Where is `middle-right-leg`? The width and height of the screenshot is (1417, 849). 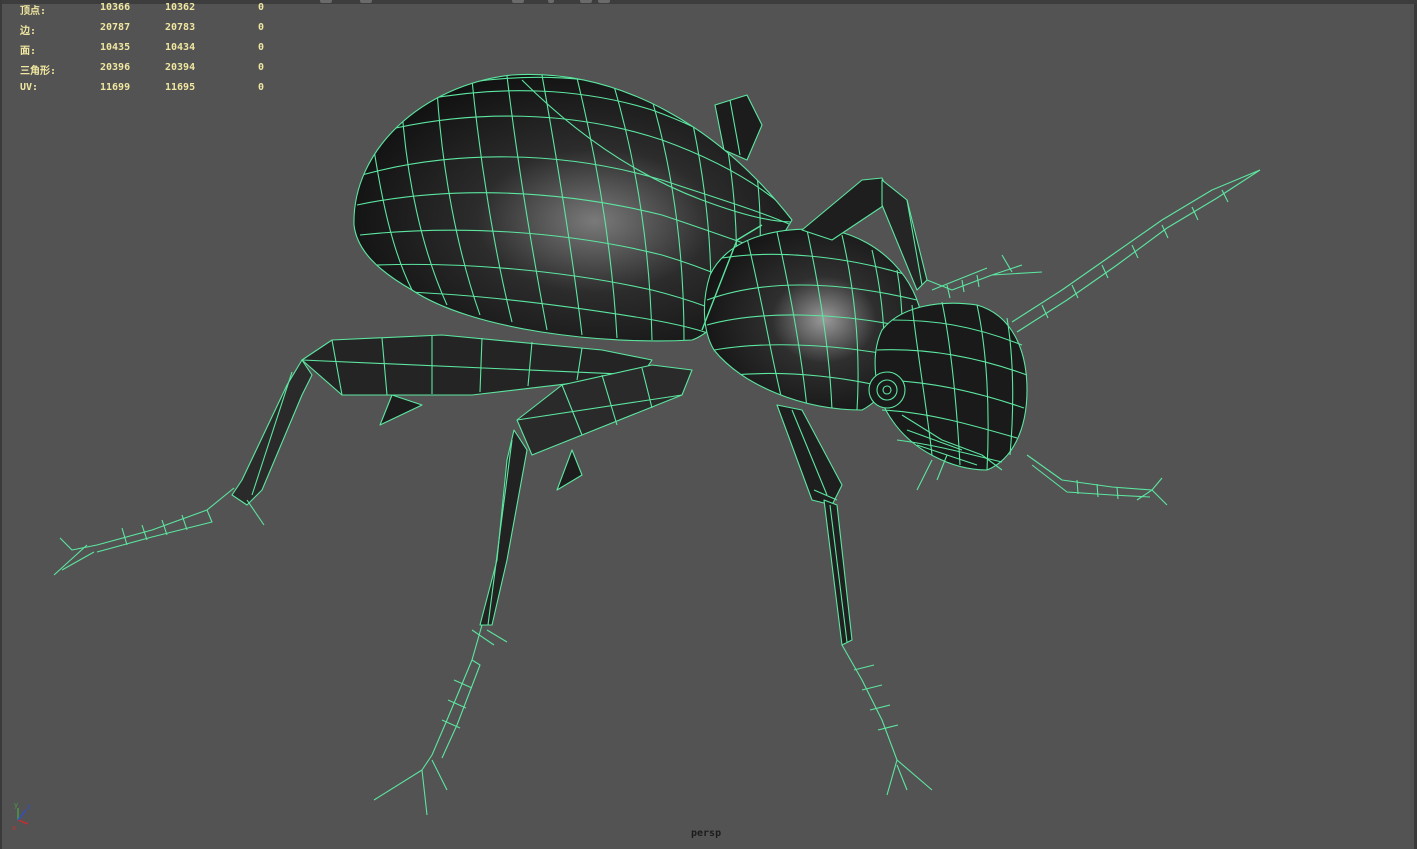 middle-right-leg is located at coordinates (854, 600).